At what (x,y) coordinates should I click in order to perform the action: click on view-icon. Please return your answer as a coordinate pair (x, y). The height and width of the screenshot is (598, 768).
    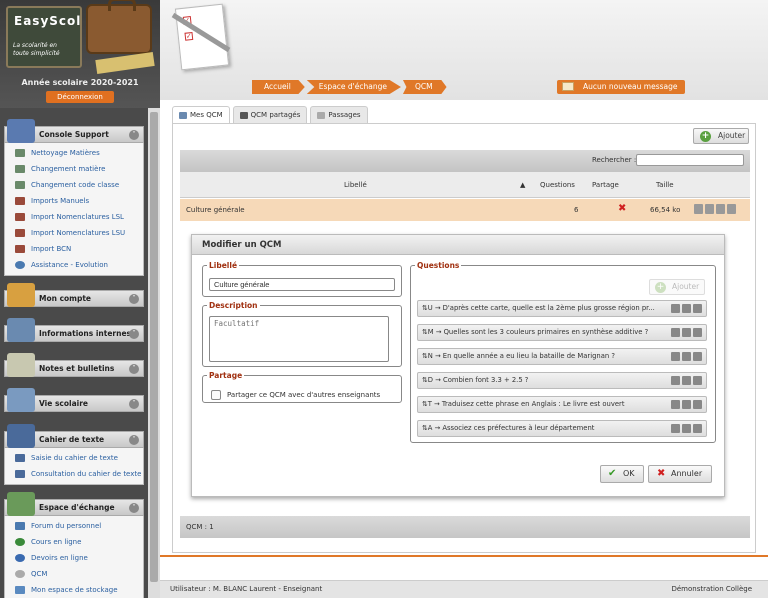
    Looking at the image, I should click on (20, 474).